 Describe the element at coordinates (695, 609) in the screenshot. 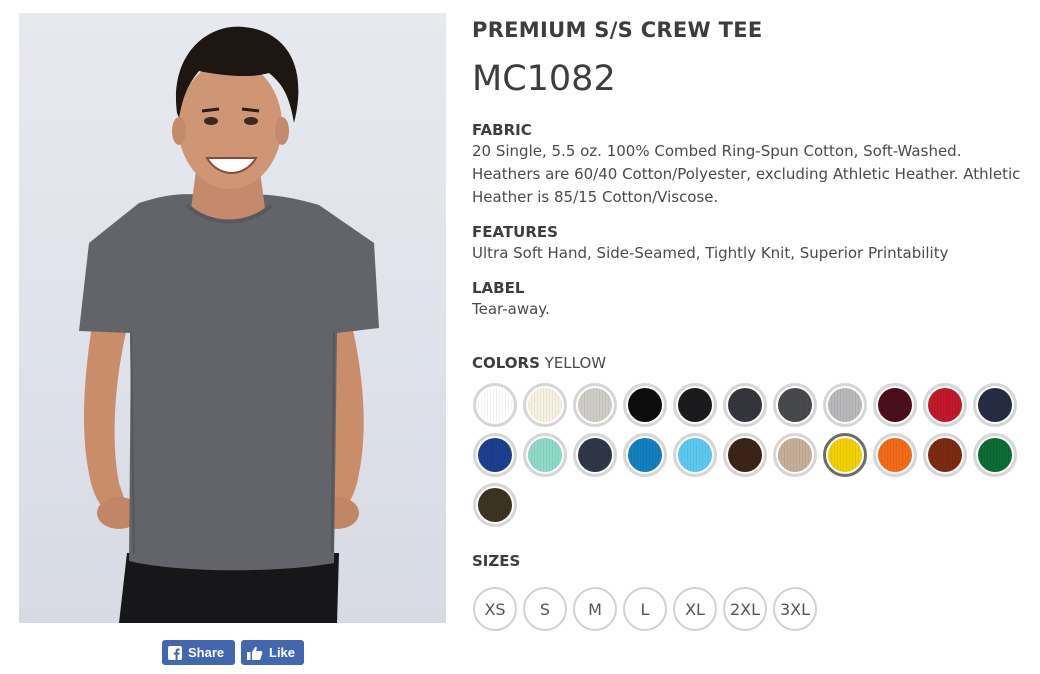

I see `size-option: XL` at that location.